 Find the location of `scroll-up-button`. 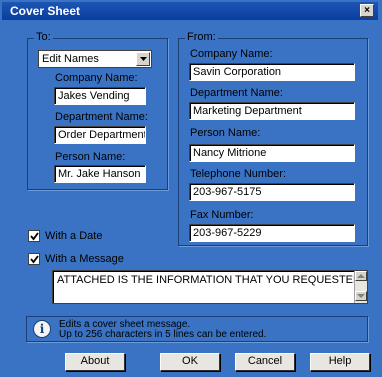

scroll-up-button is located at coordinates (361, 276).